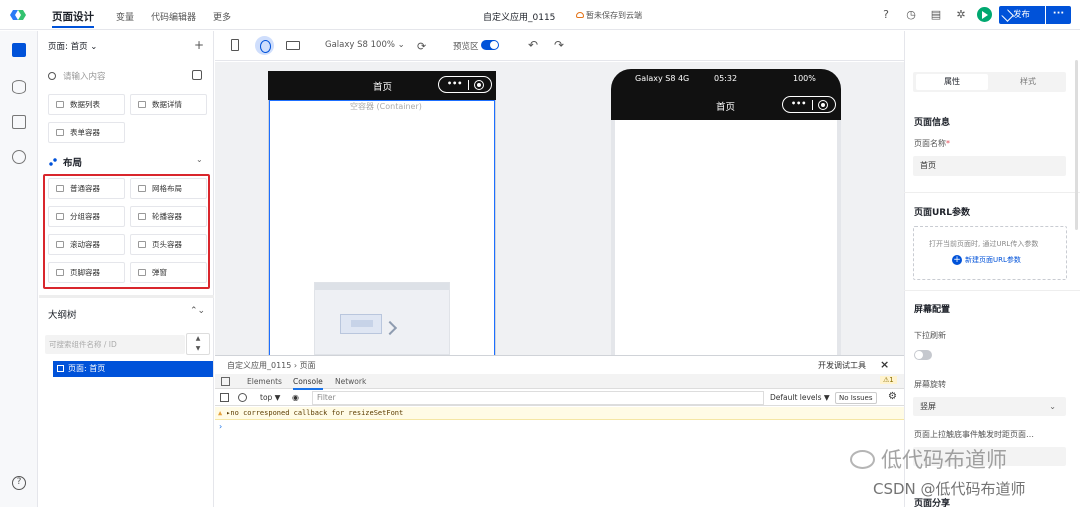  Describe the element at coordinates (519, 18) in the screenshot. I see `app-name: 自定义应用_0115` at that location.